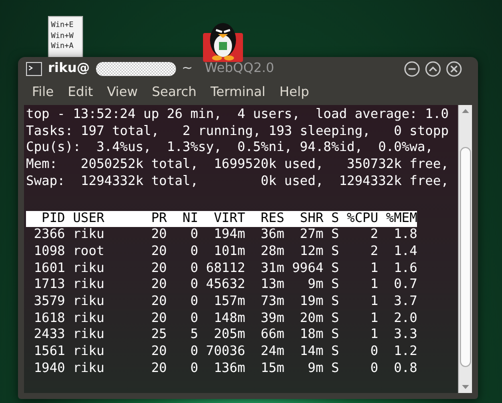 This screenshot has height=403, width=502. Describe the element at coordinates (225, 252) in the screenshot. I see `process-row-text: 1098 root 20 0 101m 28m 12m S 2 1.4` at that location.